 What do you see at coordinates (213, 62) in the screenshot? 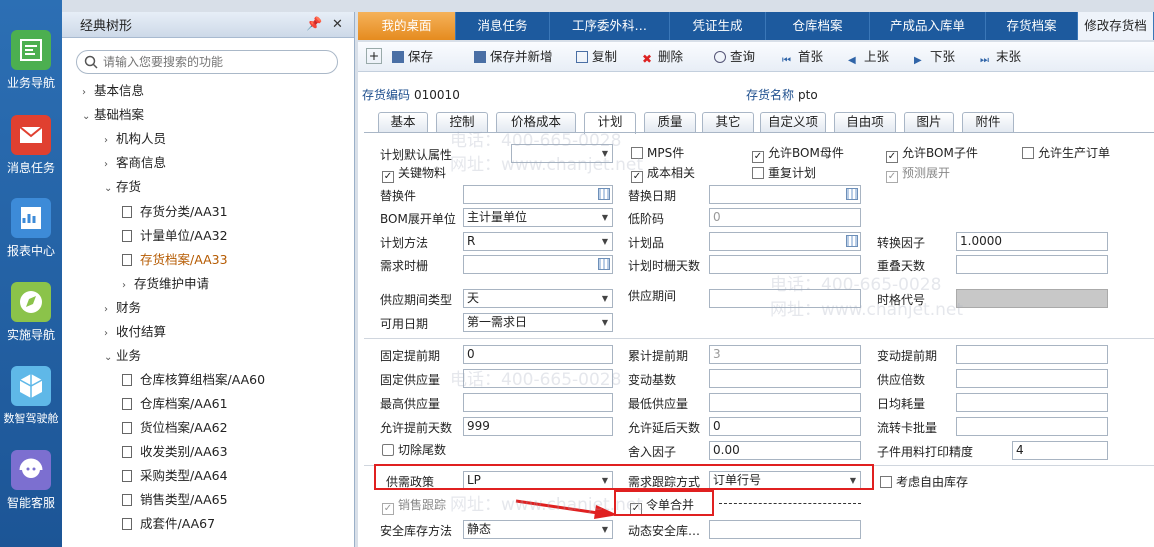
I see `tree-search-input` at bounding box center [213, 62].